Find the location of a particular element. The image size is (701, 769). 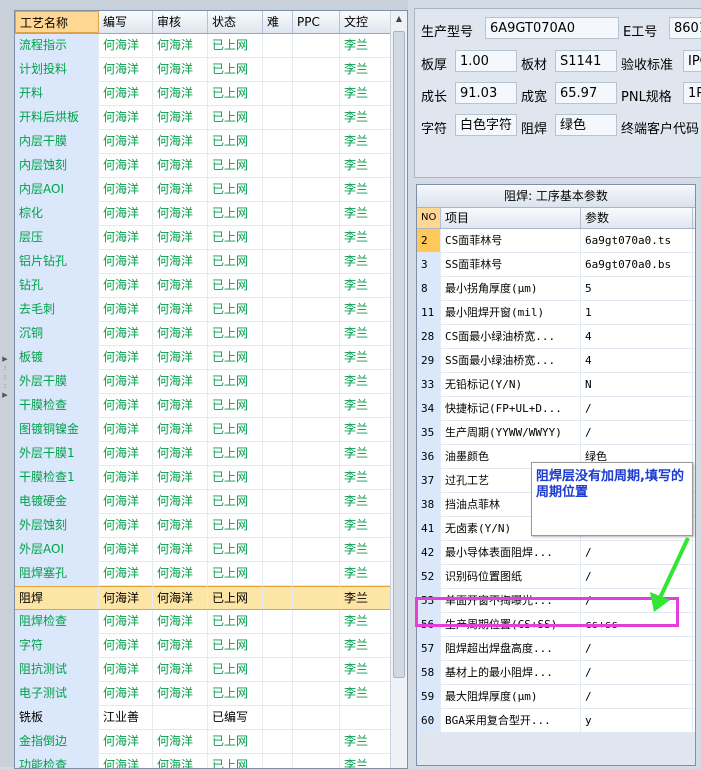

table-row: 外层蚀刻 何海洋 何海洋 已上网 李兰 is located at coordinates (211, 526).